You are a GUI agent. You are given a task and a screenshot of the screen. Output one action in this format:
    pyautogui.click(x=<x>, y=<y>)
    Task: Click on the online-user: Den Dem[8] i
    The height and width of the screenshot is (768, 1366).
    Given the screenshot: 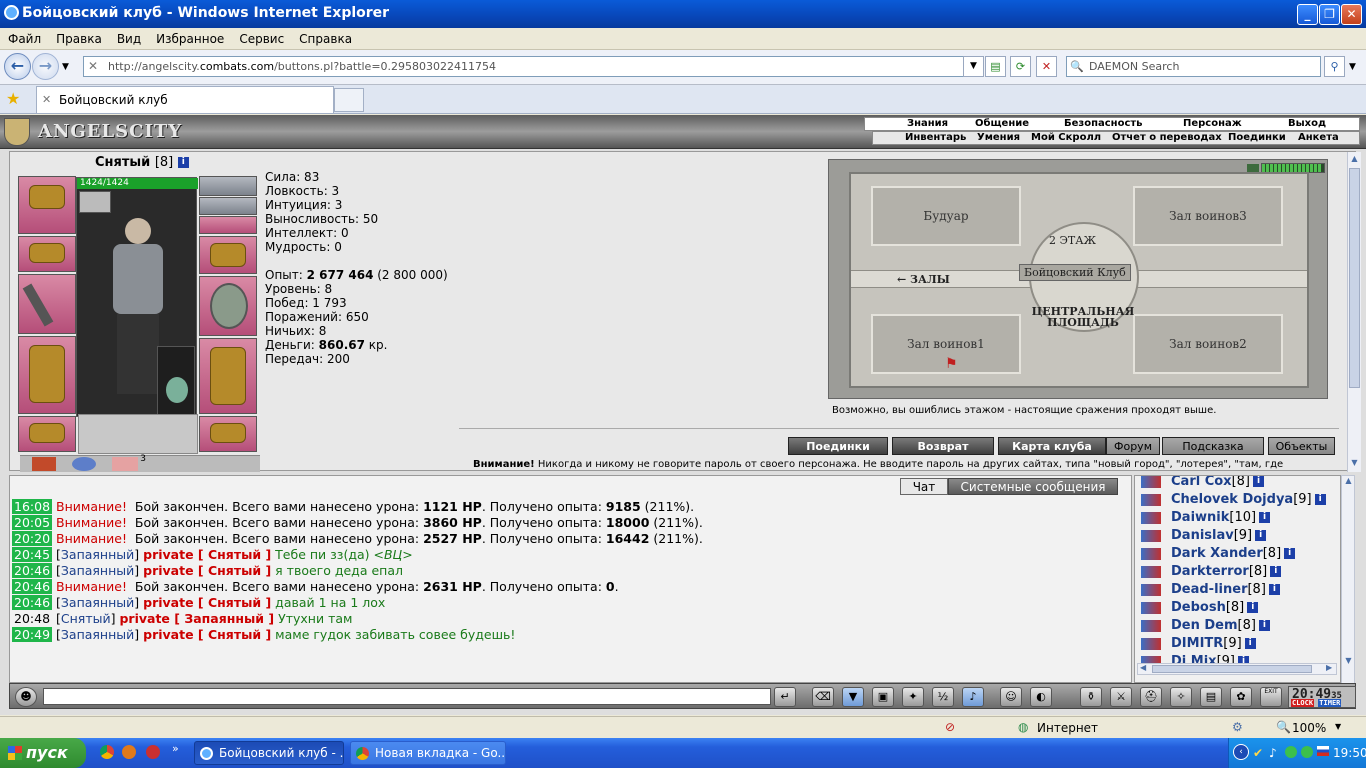 What is the action you would take?
    pyautogui.click(x=1230, y=627)
    